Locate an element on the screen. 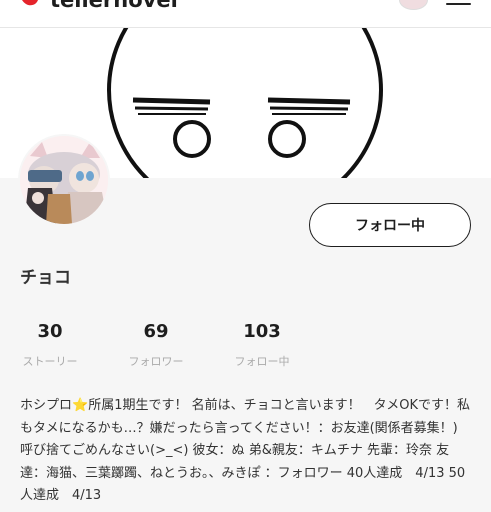  avatar-anime-illustration is located at coordinates (64, 180).